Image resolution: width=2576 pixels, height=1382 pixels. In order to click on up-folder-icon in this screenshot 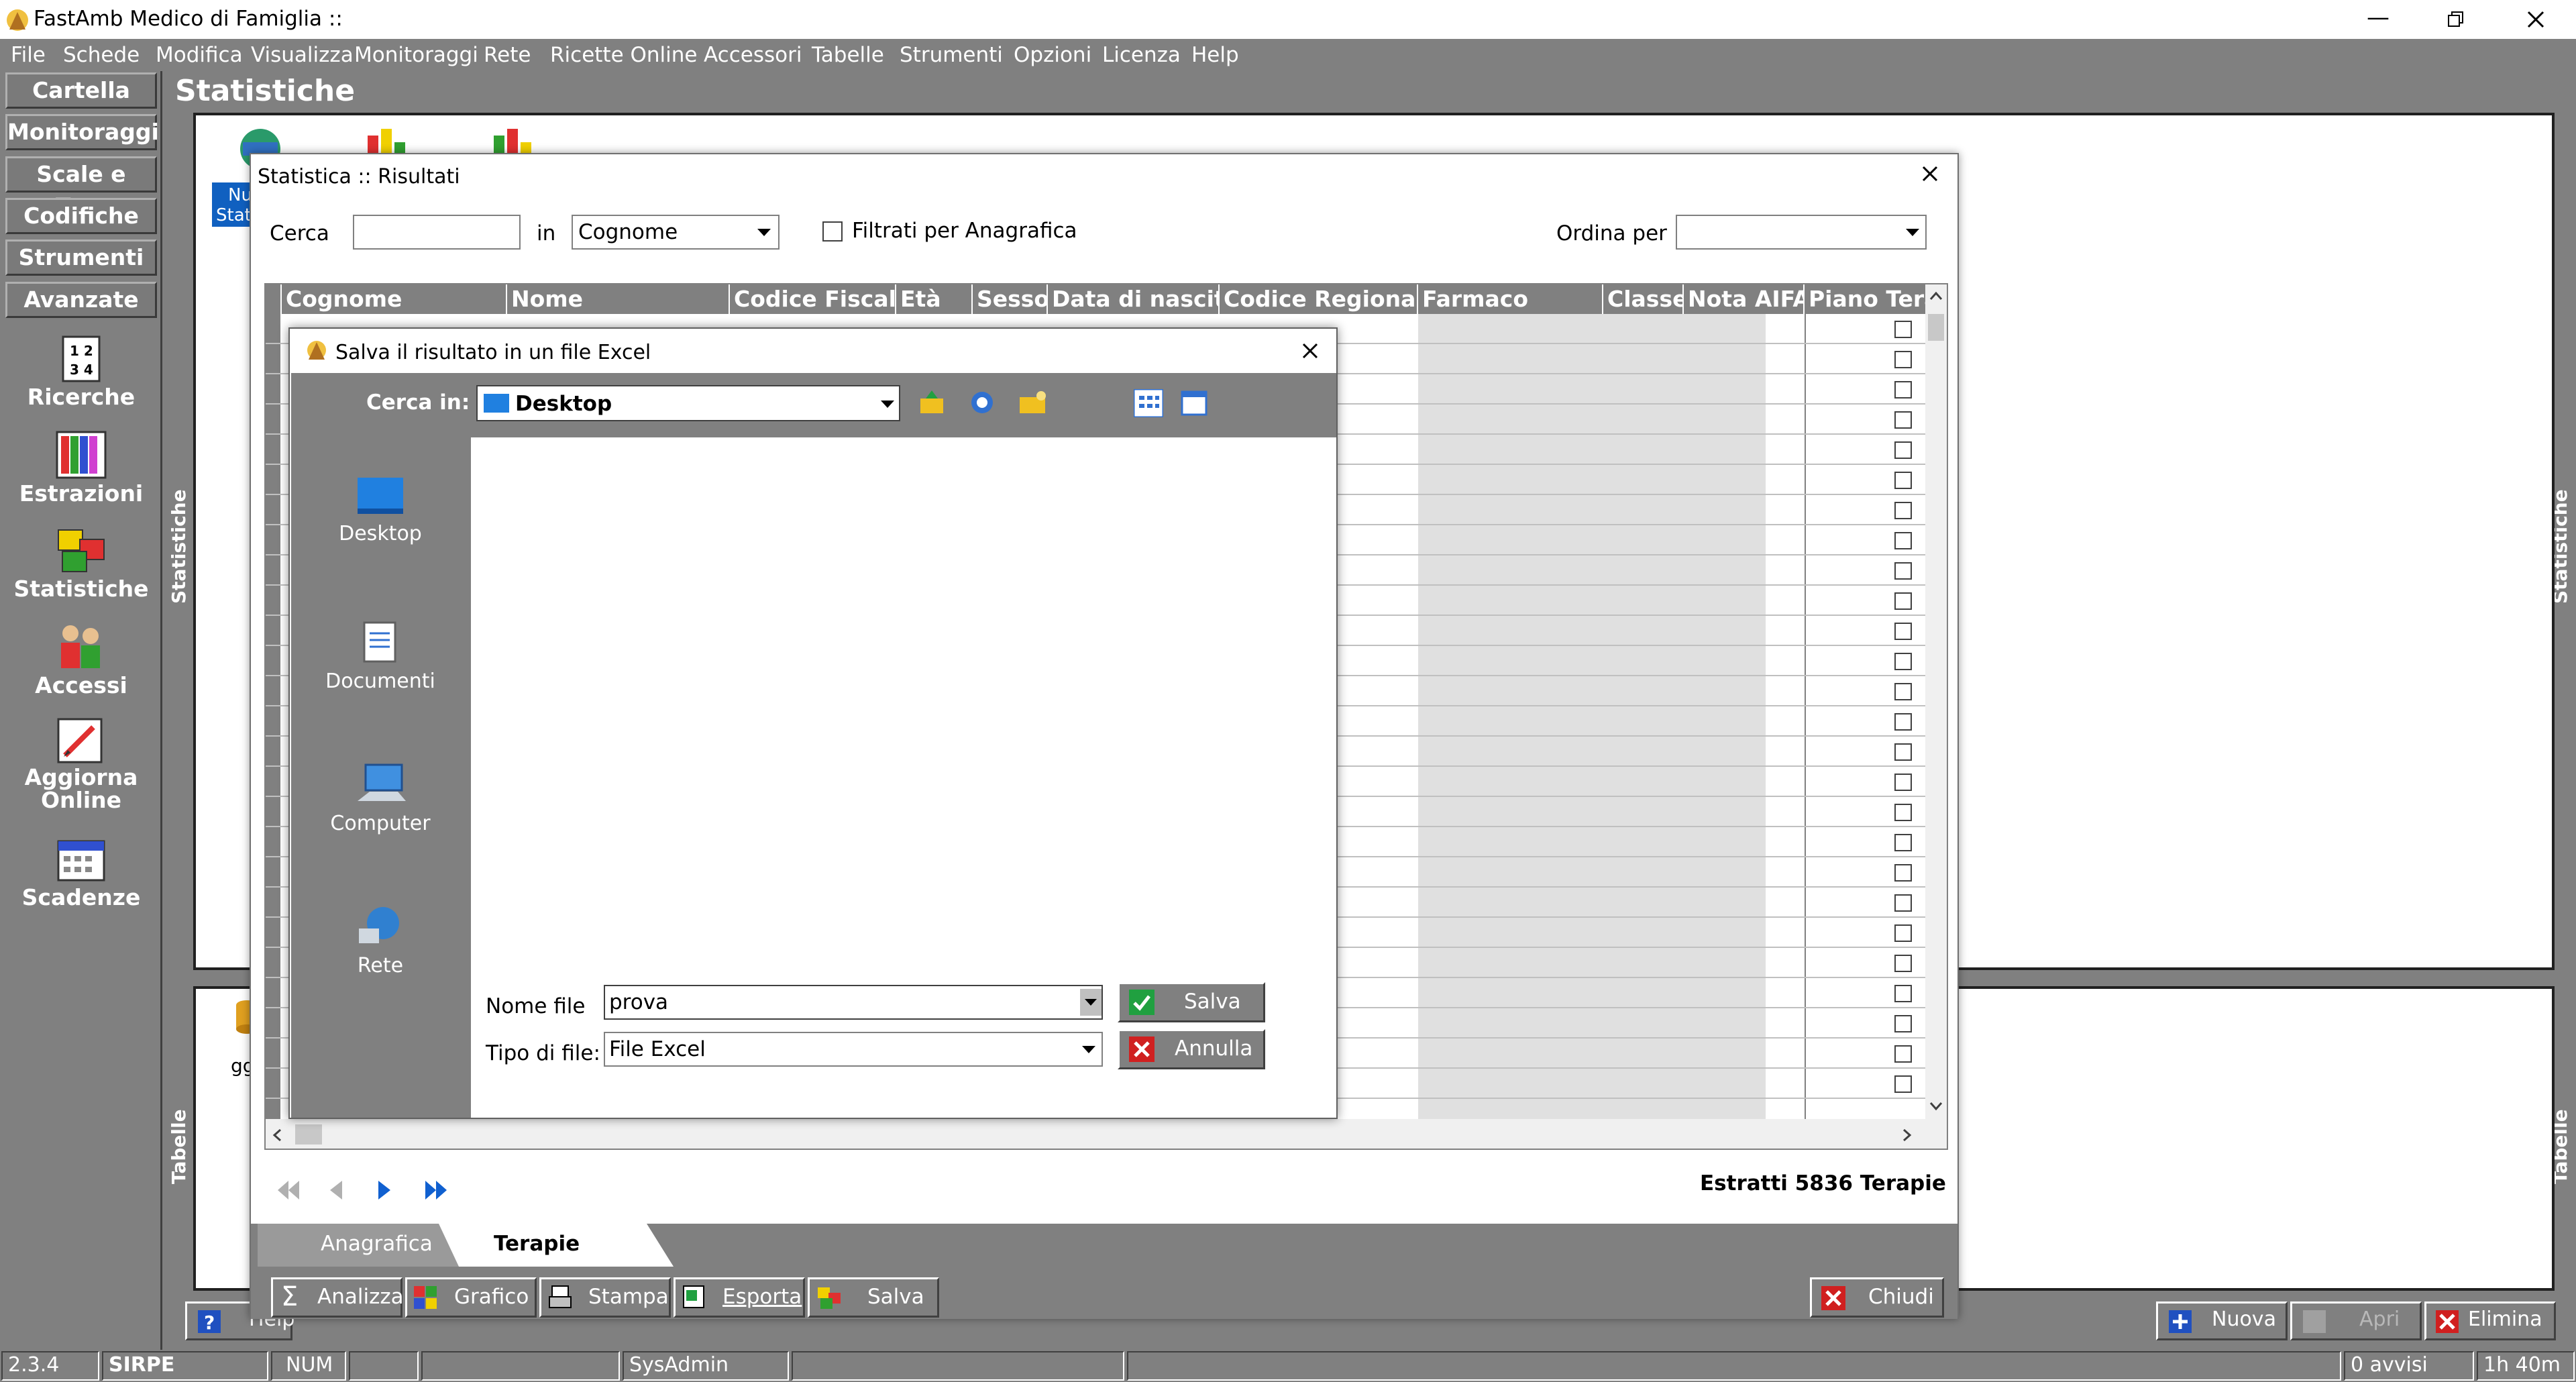, I will do `click(932, 402)`.